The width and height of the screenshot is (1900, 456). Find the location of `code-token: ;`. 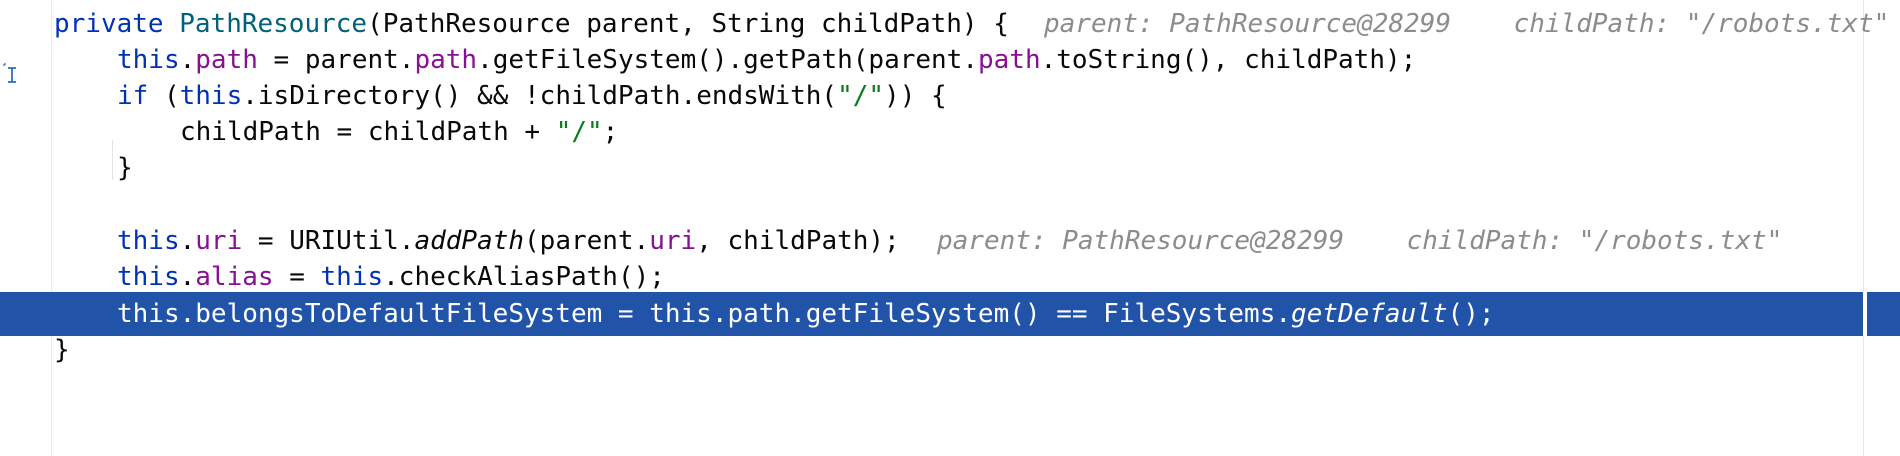

code-token: ; is located at coordinates (610, 132).